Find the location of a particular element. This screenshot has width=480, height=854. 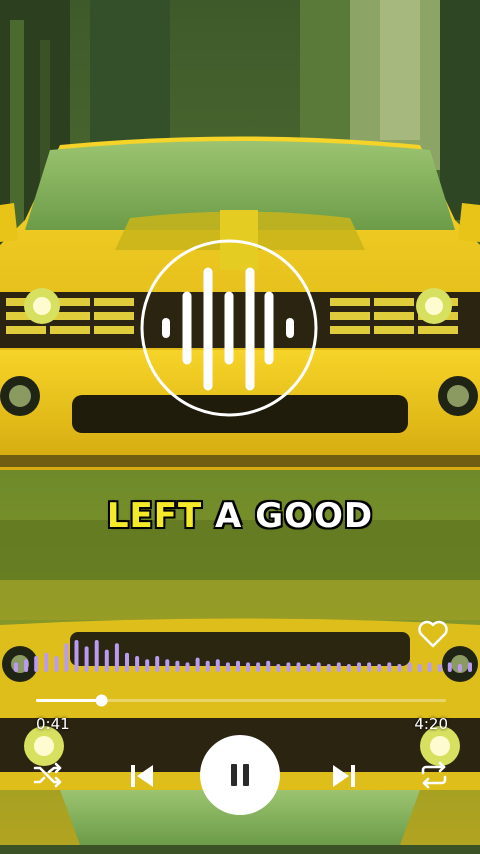

repeat-icon is located at coordinates (434, 775).